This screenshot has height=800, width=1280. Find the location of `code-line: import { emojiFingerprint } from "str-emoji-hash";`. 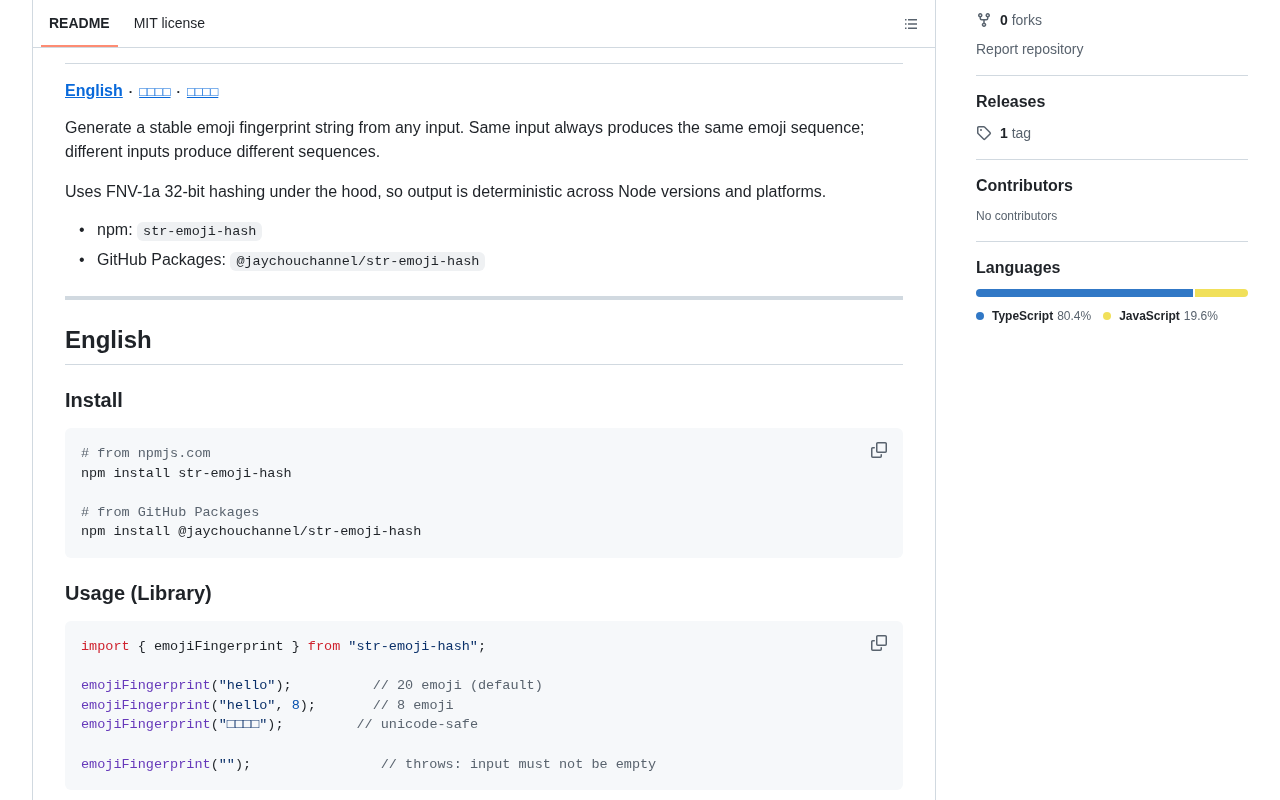

code-line: import { emojiFingerprint } from "str-emoji-hash"; is located at coordinates (284, 646).